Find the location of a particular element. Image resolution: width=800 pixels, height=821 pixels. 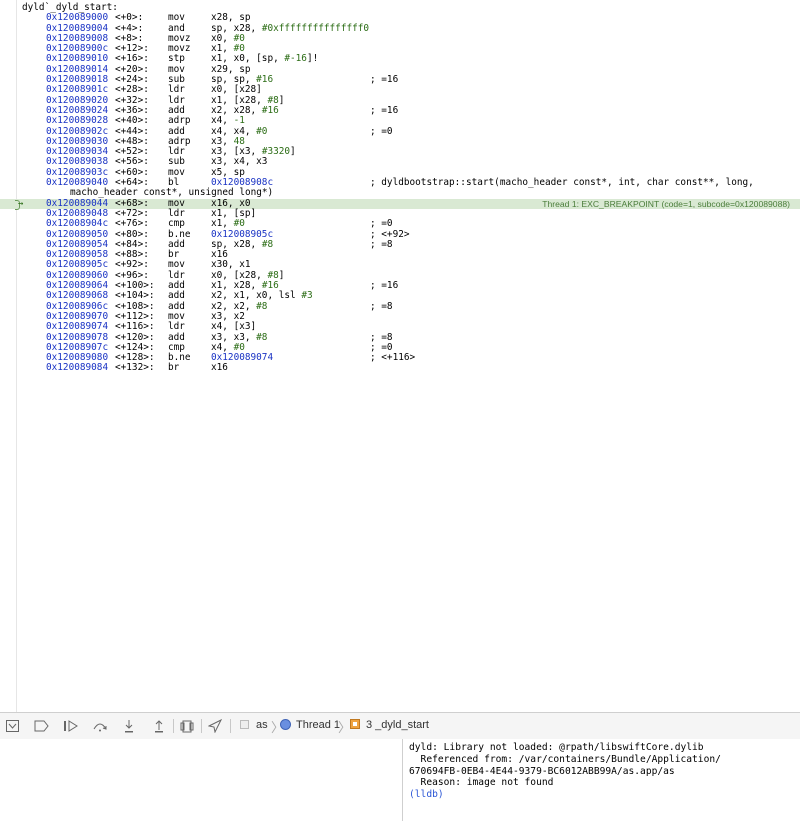

step-into-icon is located at coordinates (129, 726).